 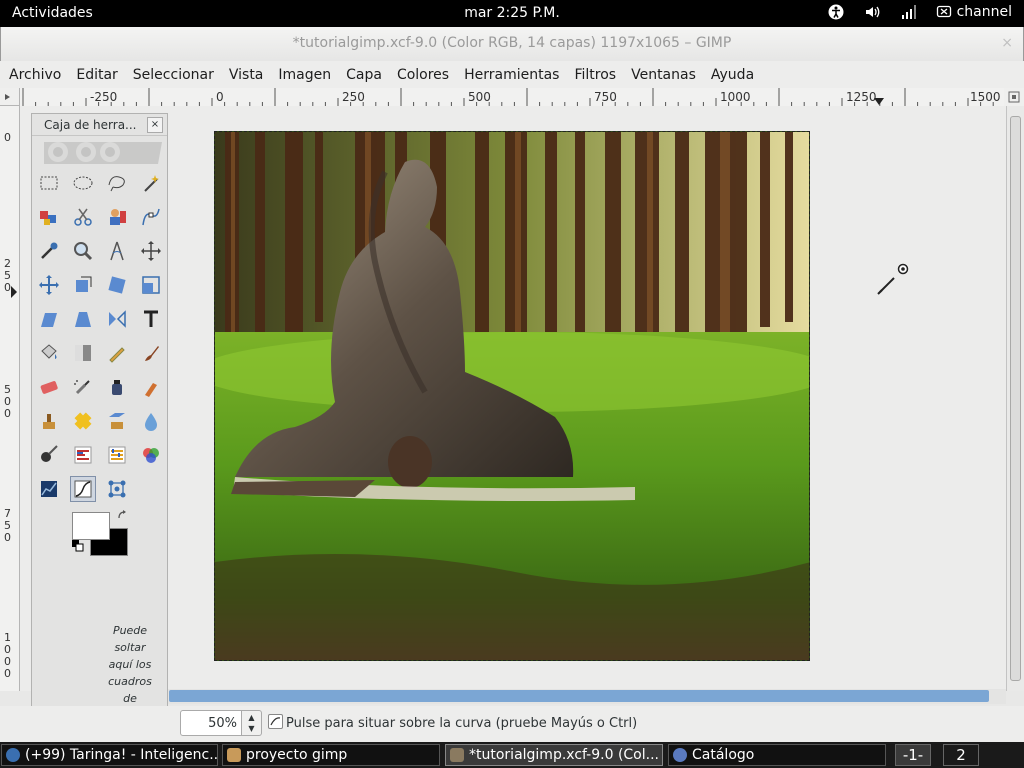 I want to click on color-picker-tool-button, so click(x=49, y=251).